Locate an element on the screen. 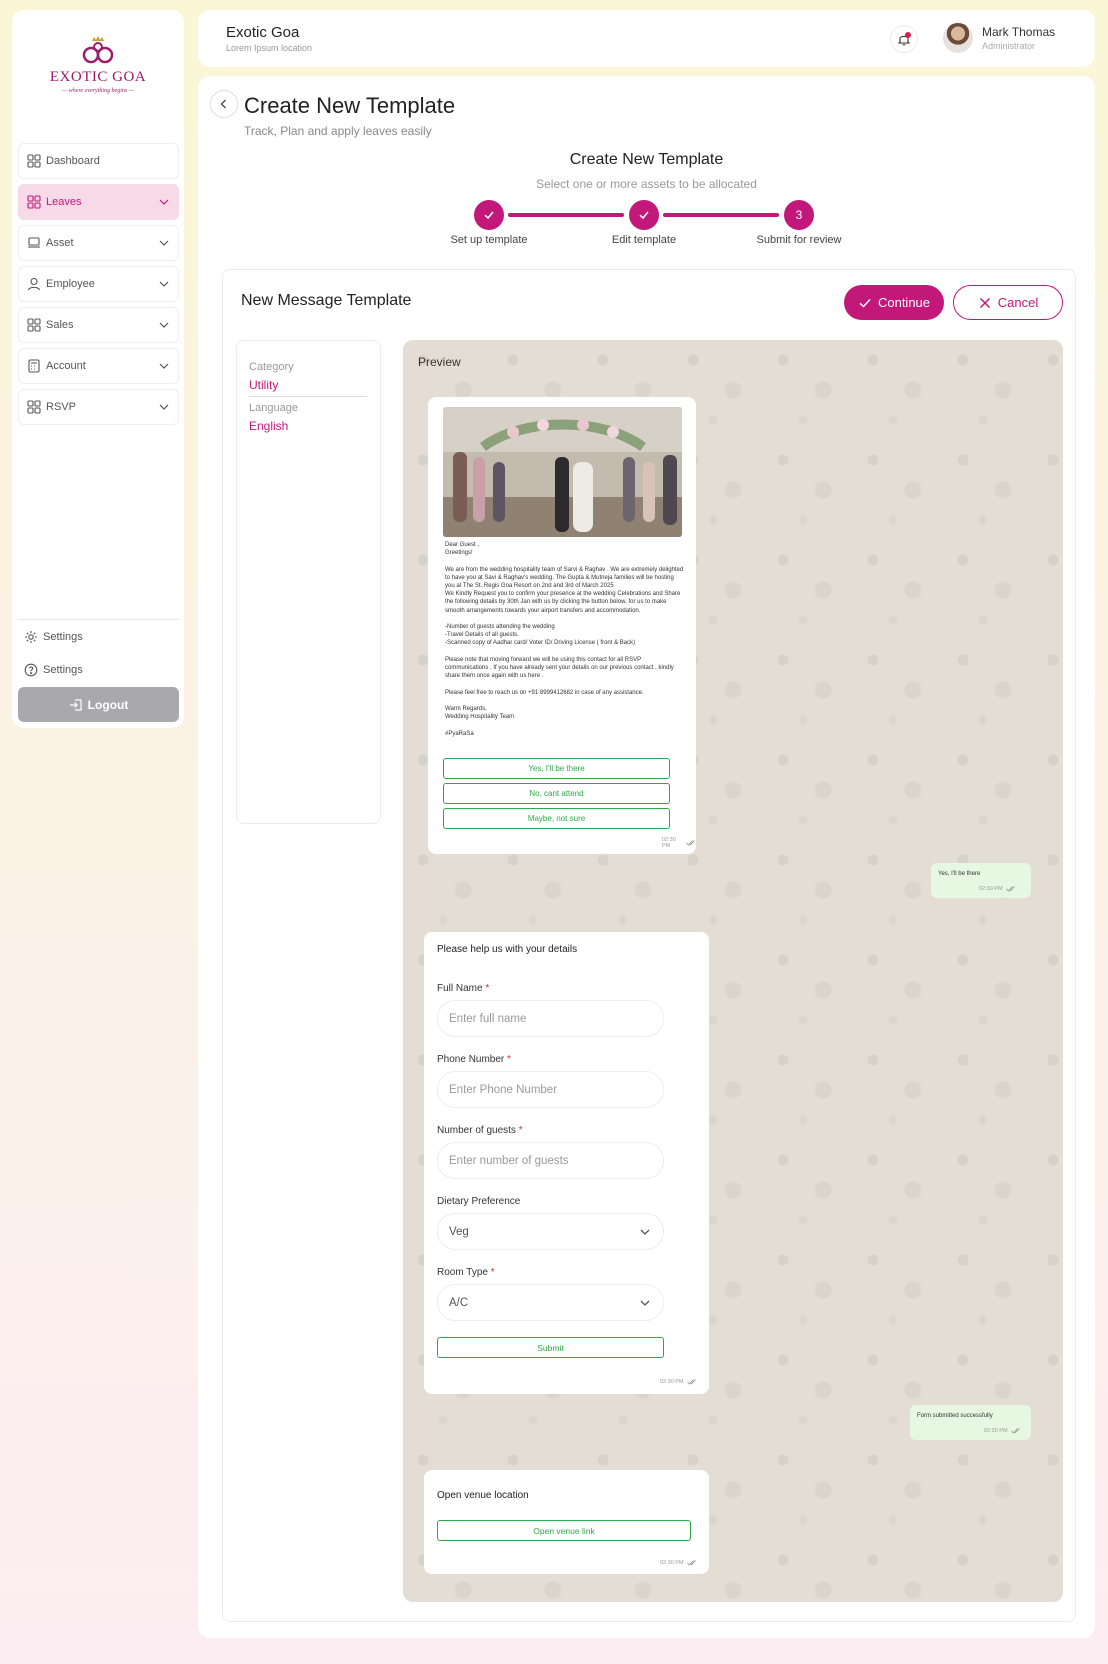 The width and height of the screenshot is (1108, 1664). chevron-left-icon is located at coordinates (224, 104).